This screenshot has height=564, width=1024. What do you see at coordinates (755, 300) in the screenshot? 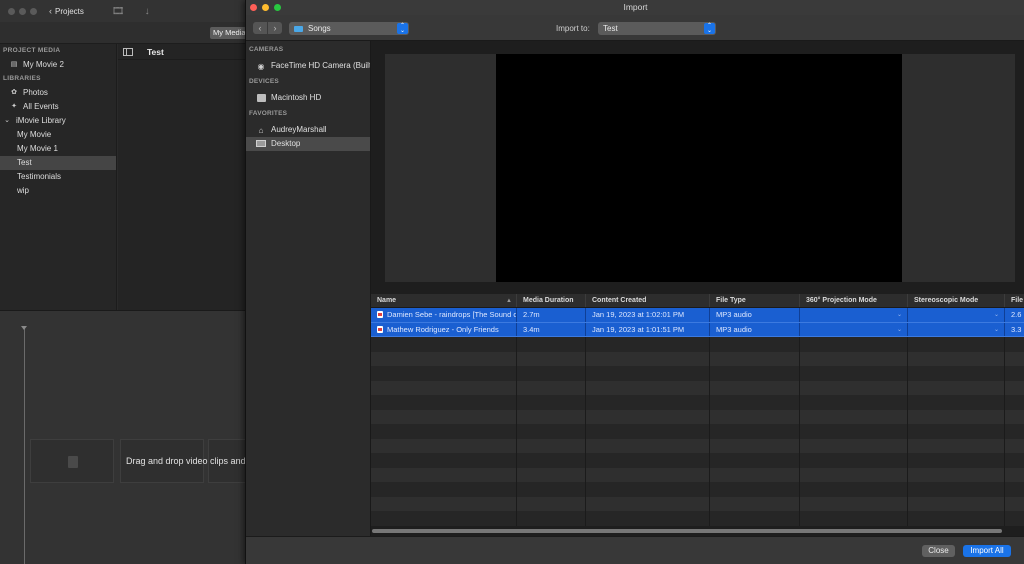
I see `column-header-type: File Type` at bounding box center [755, 300].